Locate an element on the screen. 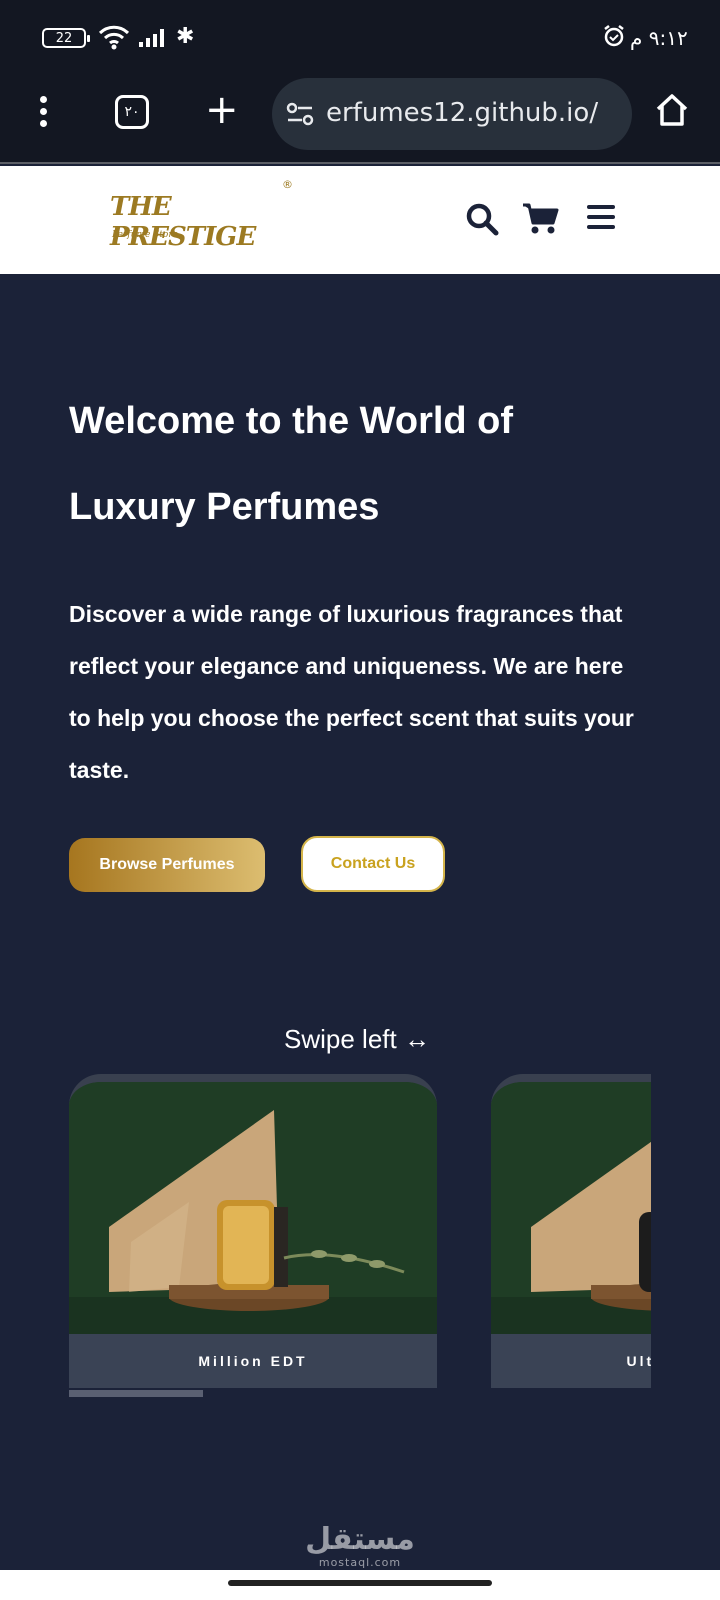  tab-switcher-button: ٢٠ is located at coordinates (132, 112).